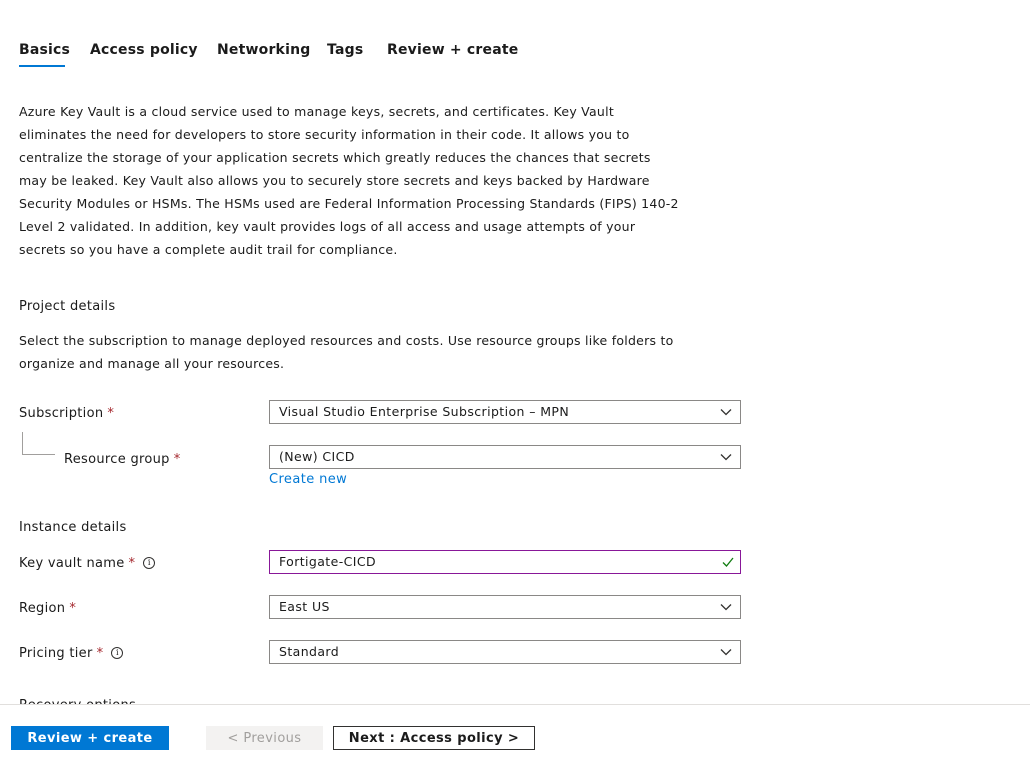  Describe the element at coordinates (505, 607) in the screenshot. I see `region-dropdown: East US` at that location.